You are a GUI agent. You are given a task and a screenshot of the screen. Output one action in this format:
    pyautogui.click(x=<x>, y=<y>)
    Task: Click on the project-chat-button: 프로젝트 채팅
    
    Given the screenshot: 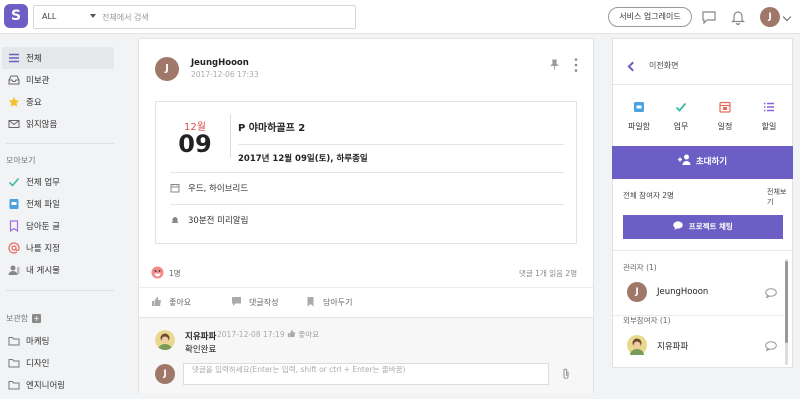 What is the action you would take?
    pyautogui.click(x=703, y=227)
    